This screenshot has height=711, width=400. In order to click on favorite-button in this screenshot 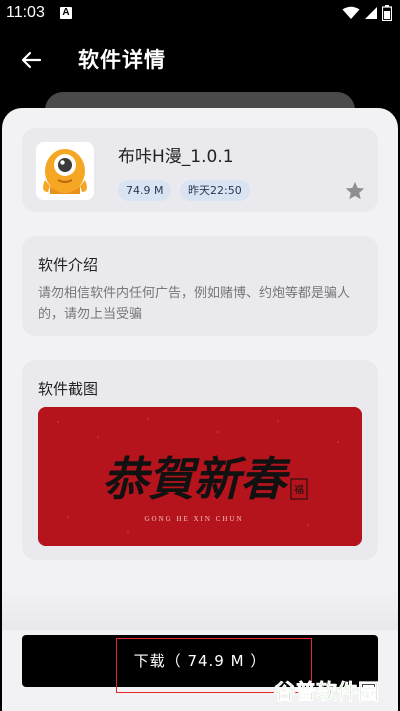, I will do `click(355, 191)`.